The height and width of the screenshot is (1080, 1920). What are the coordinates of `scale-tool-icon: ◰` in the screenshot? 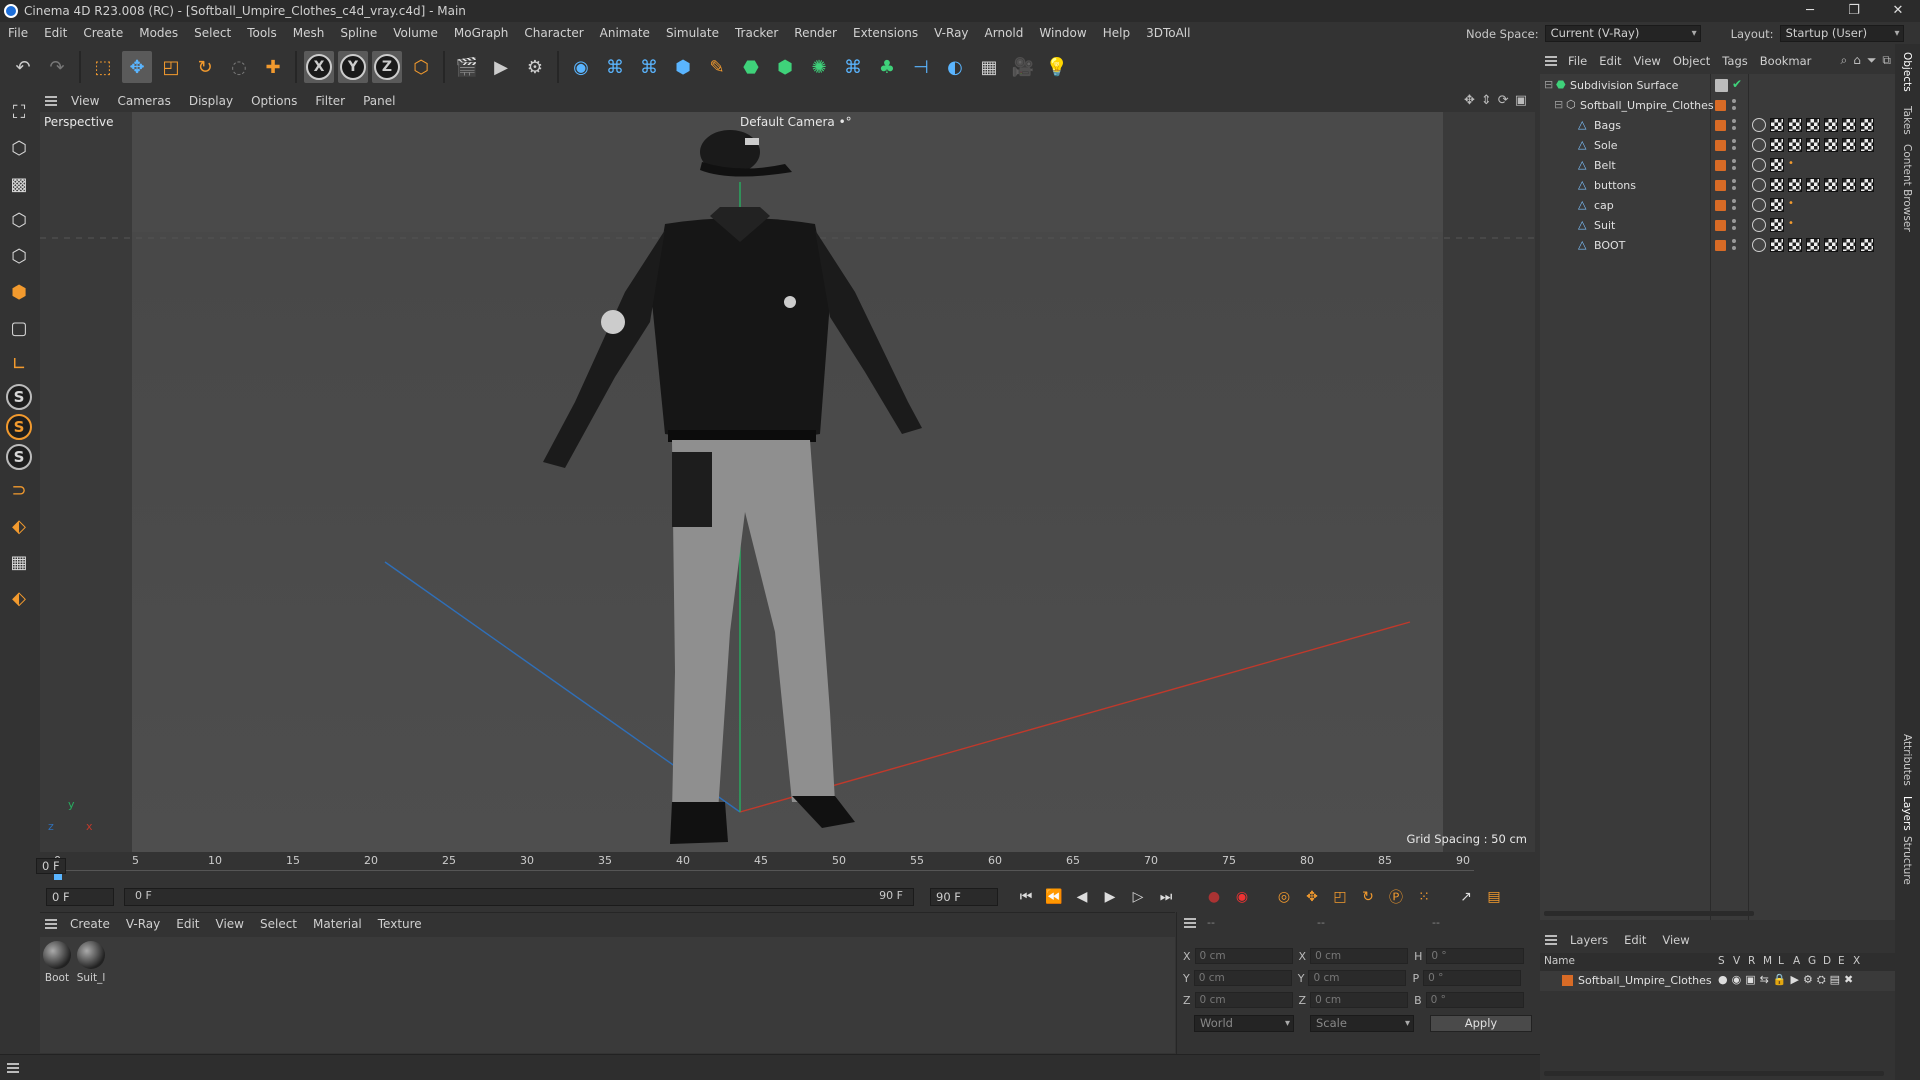 It's located at (171, 67).